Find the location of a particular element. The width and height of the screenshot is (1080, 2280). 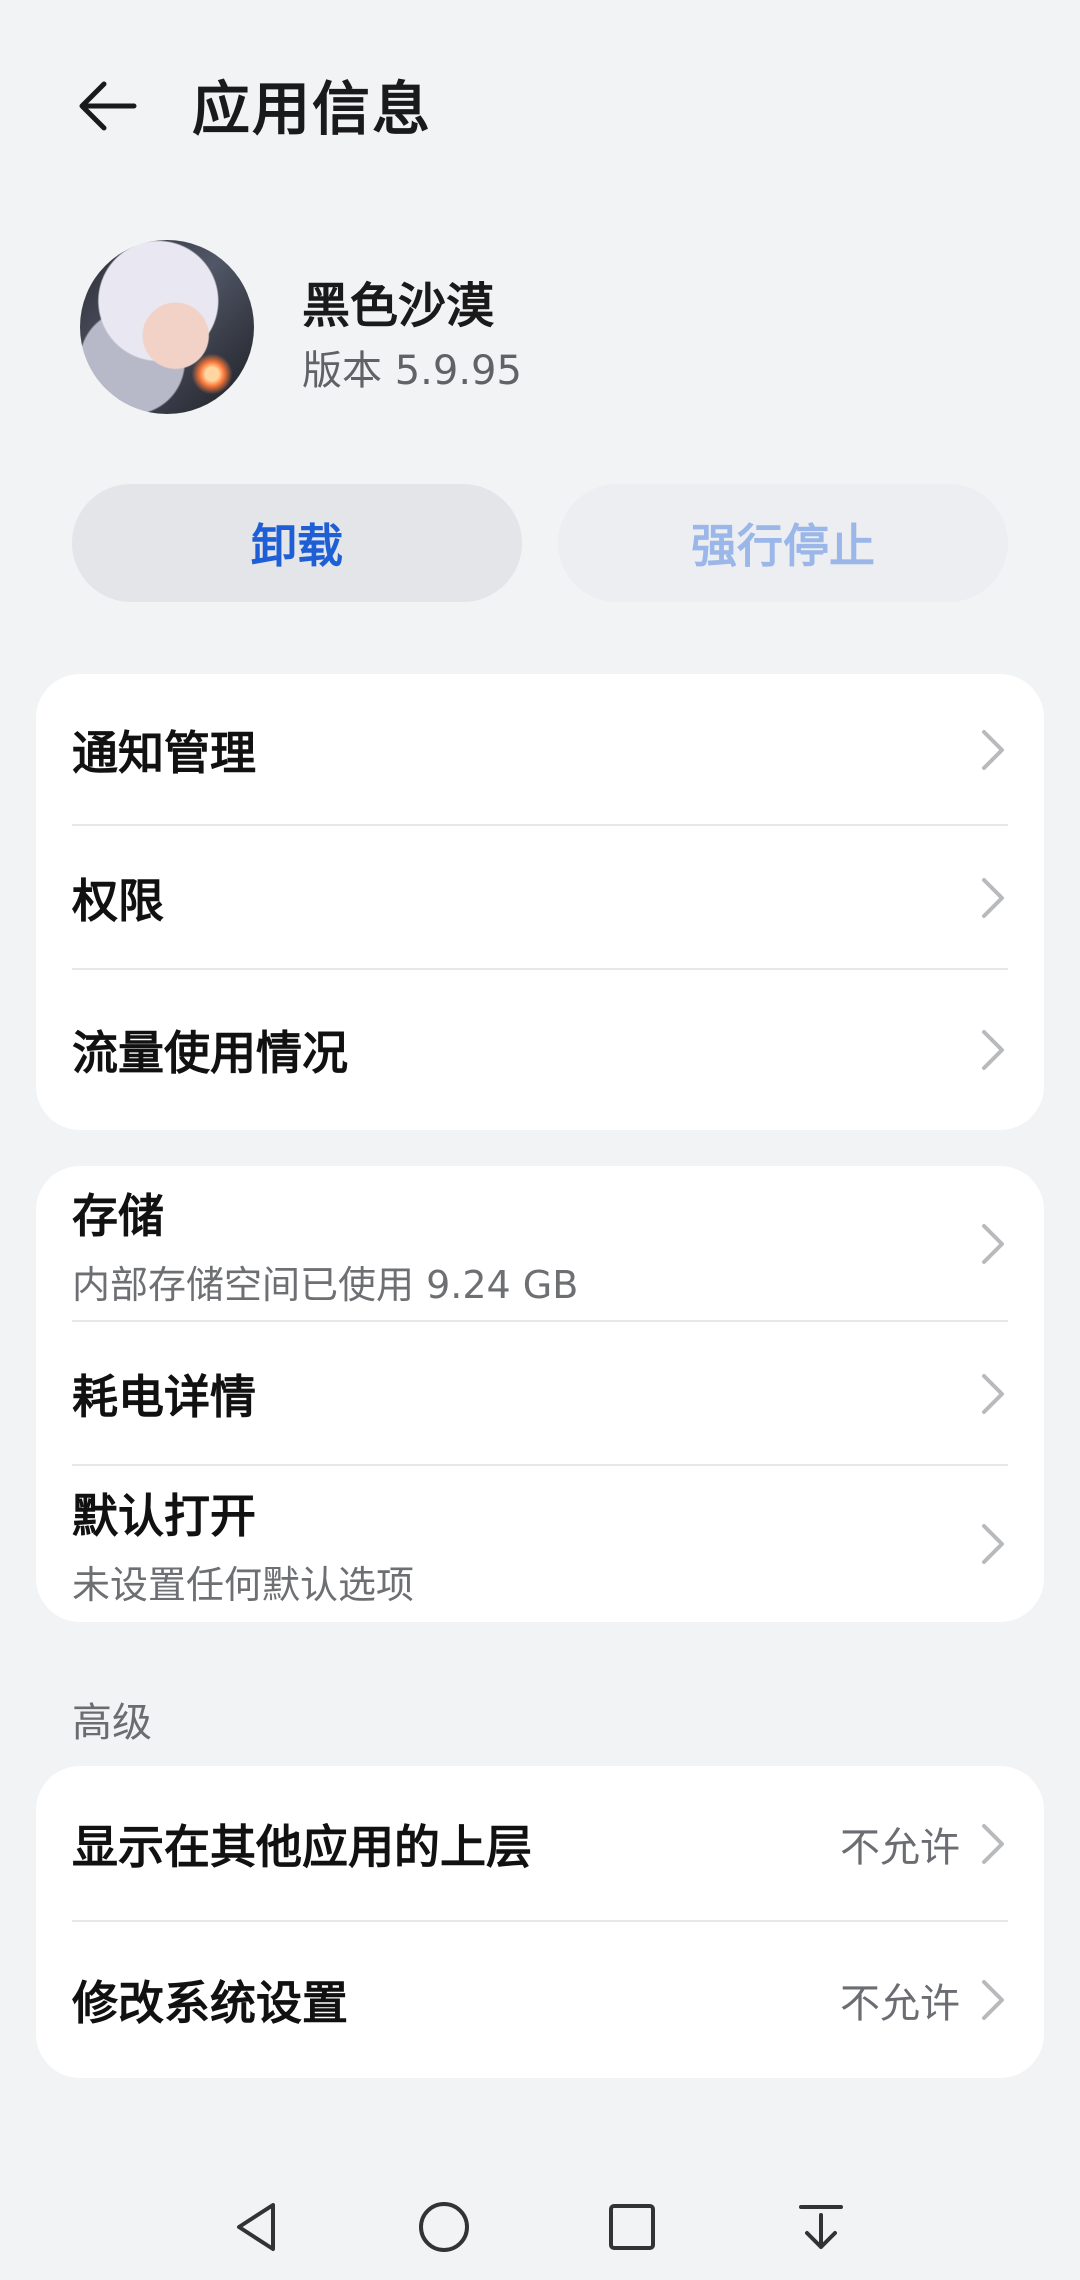

nav-notification-button is located at coordinates (821, 2227).